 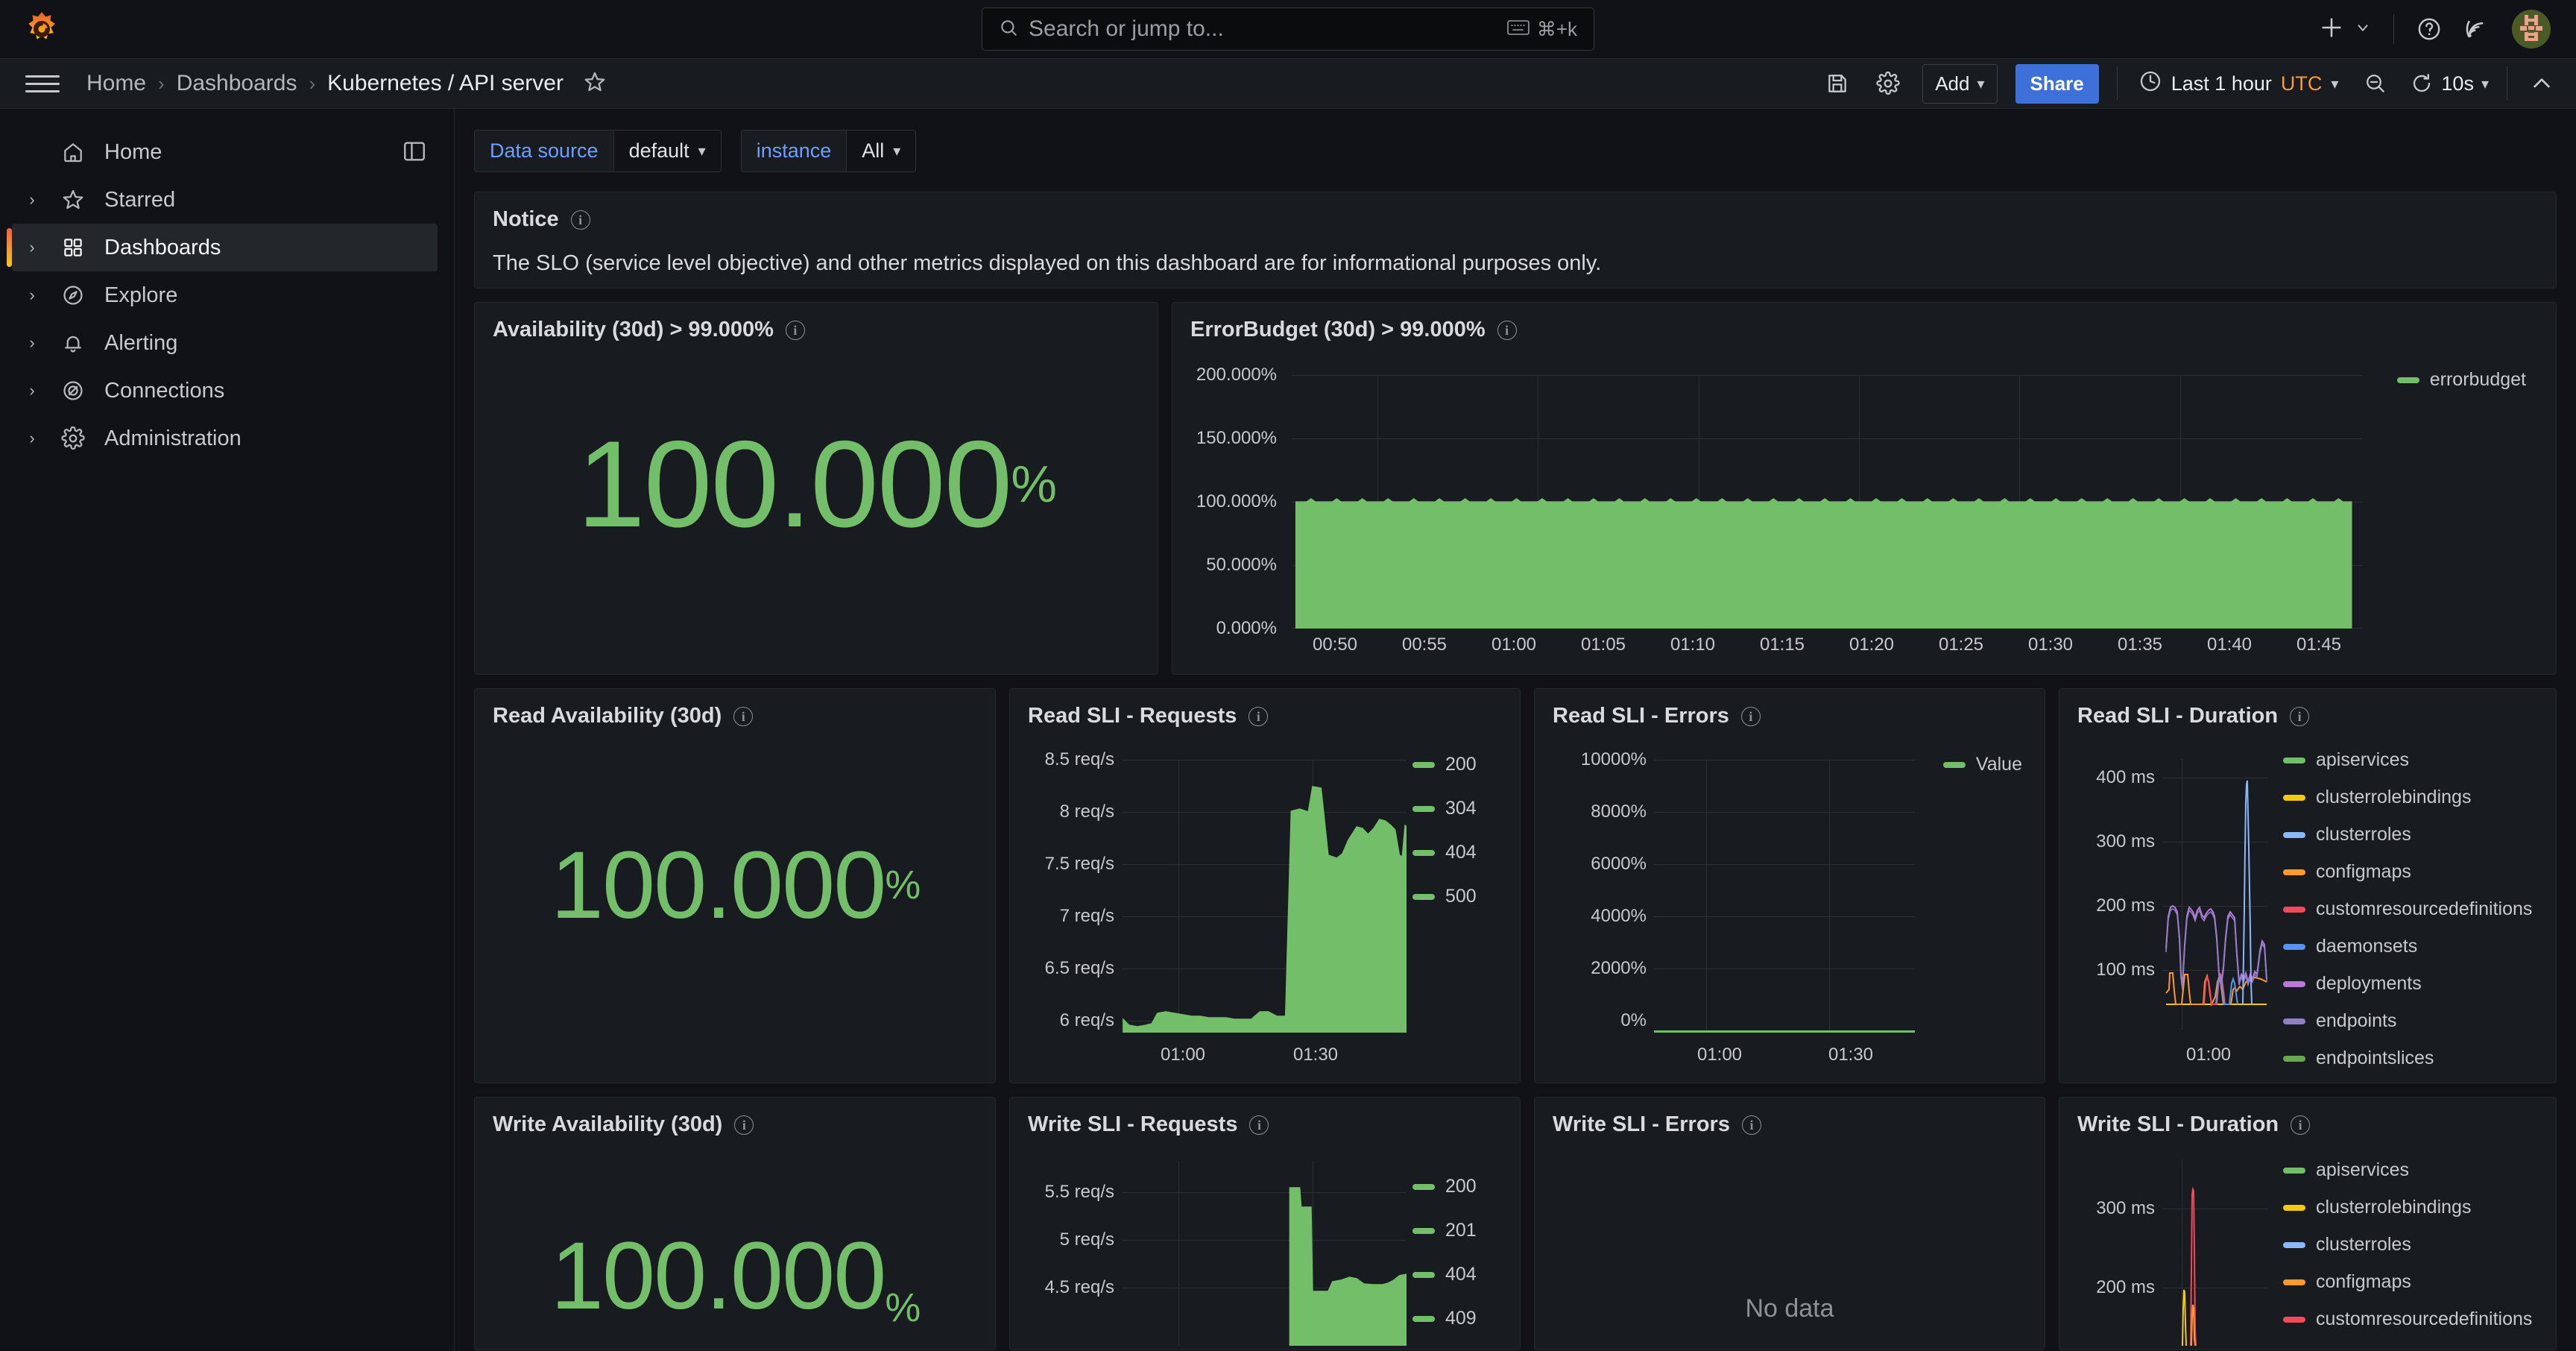 What do you see at coordinates (42, 84) in the screenshot?
I see `hamburger-menu-icon` at bounding box center [42, 84].